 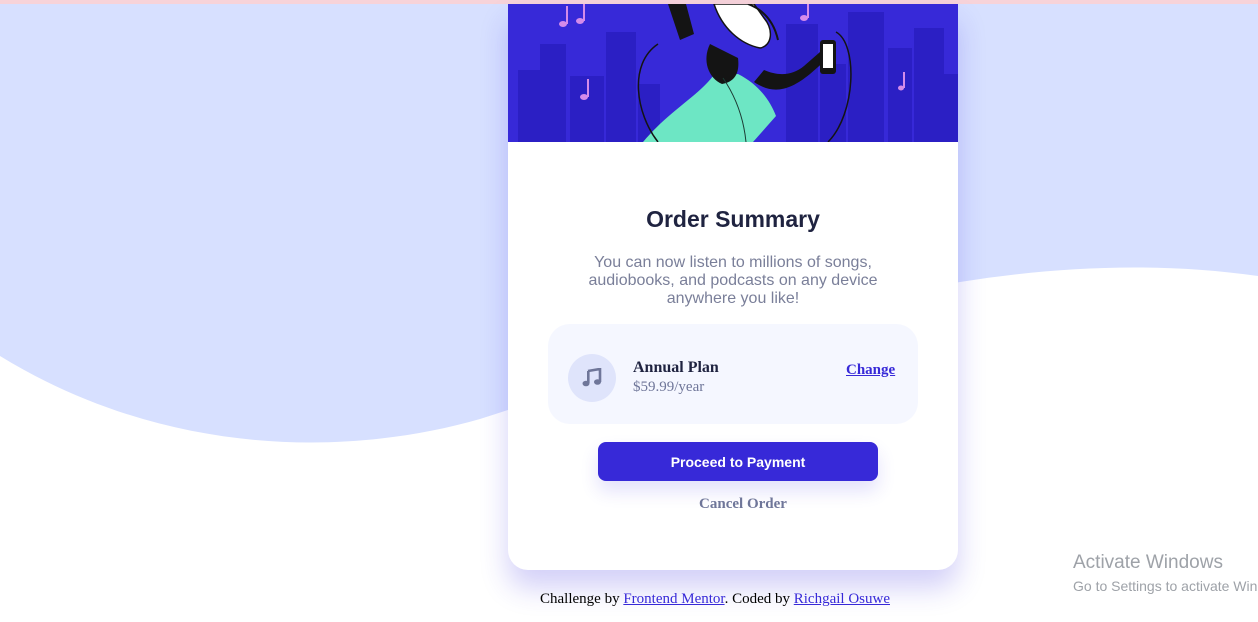 I want to click on frontend-mentor-link: Frontend Mentor, so click(x=673, y=599).